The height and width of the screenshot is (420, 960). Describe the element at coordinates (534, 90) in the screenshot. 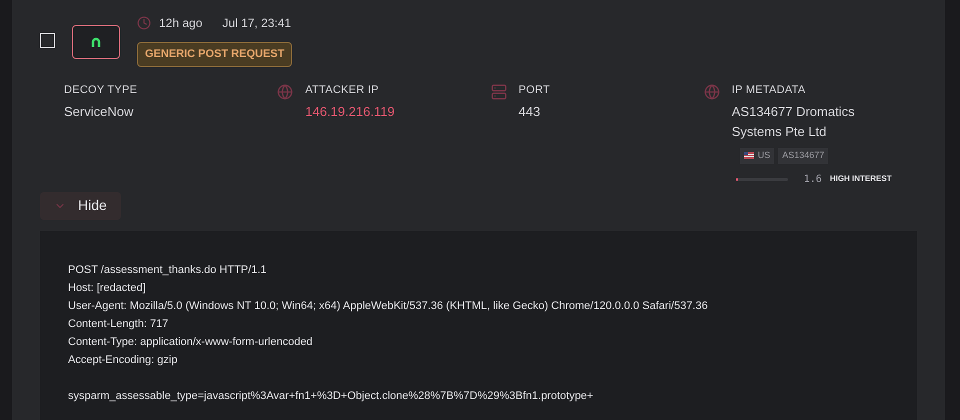

I see `field-label: PORT` at that location.